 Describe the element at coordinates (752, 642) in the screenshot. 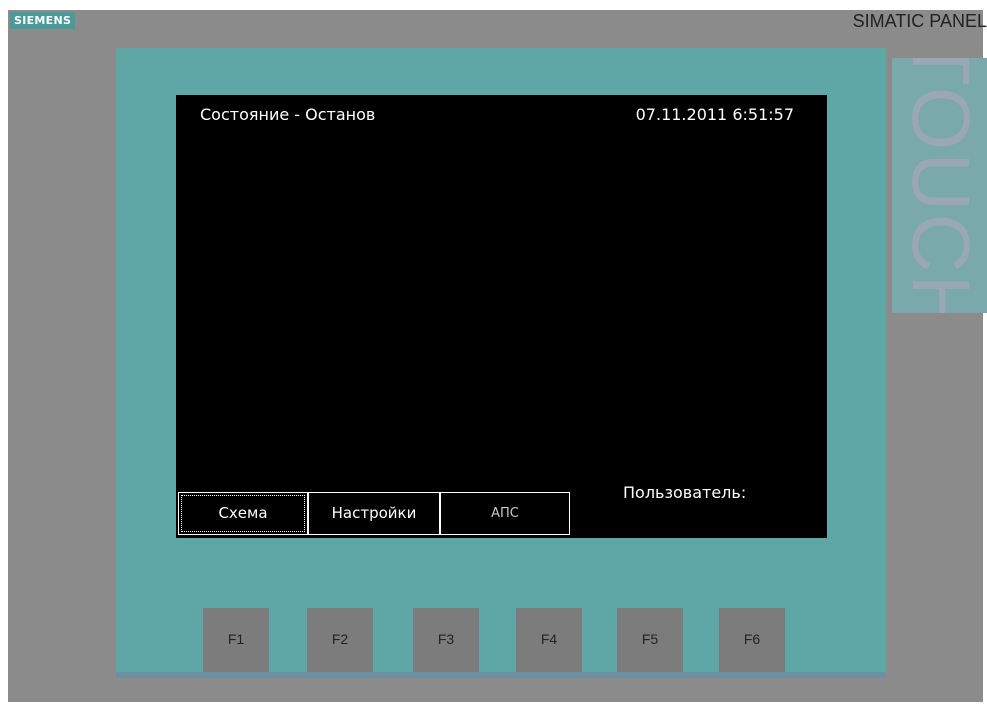

I see `f6-key: F6` at that location.